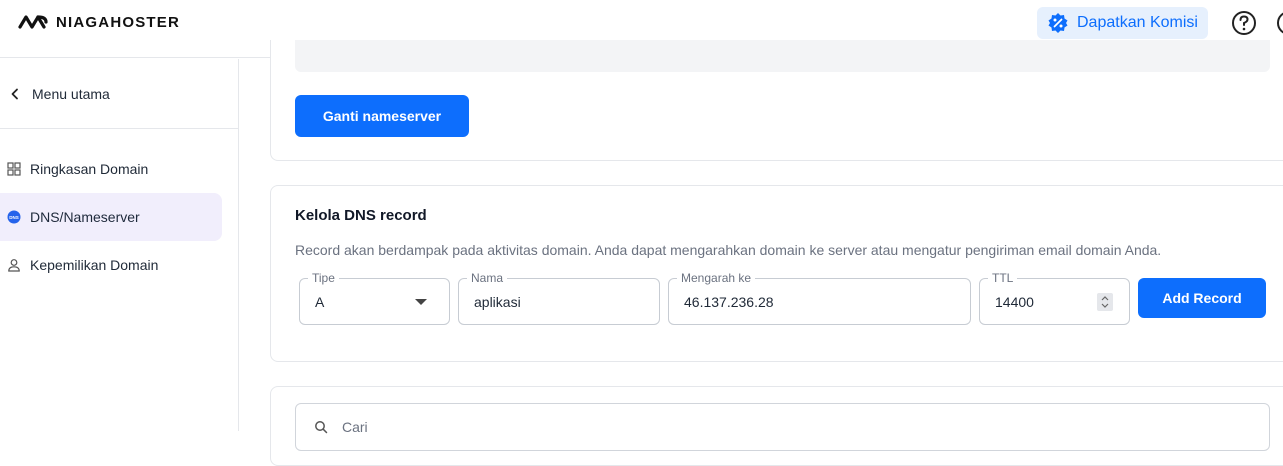  Describe the element at coordinates (782, 56) in the screenshot. I see `nameserver-info-box` at that location.